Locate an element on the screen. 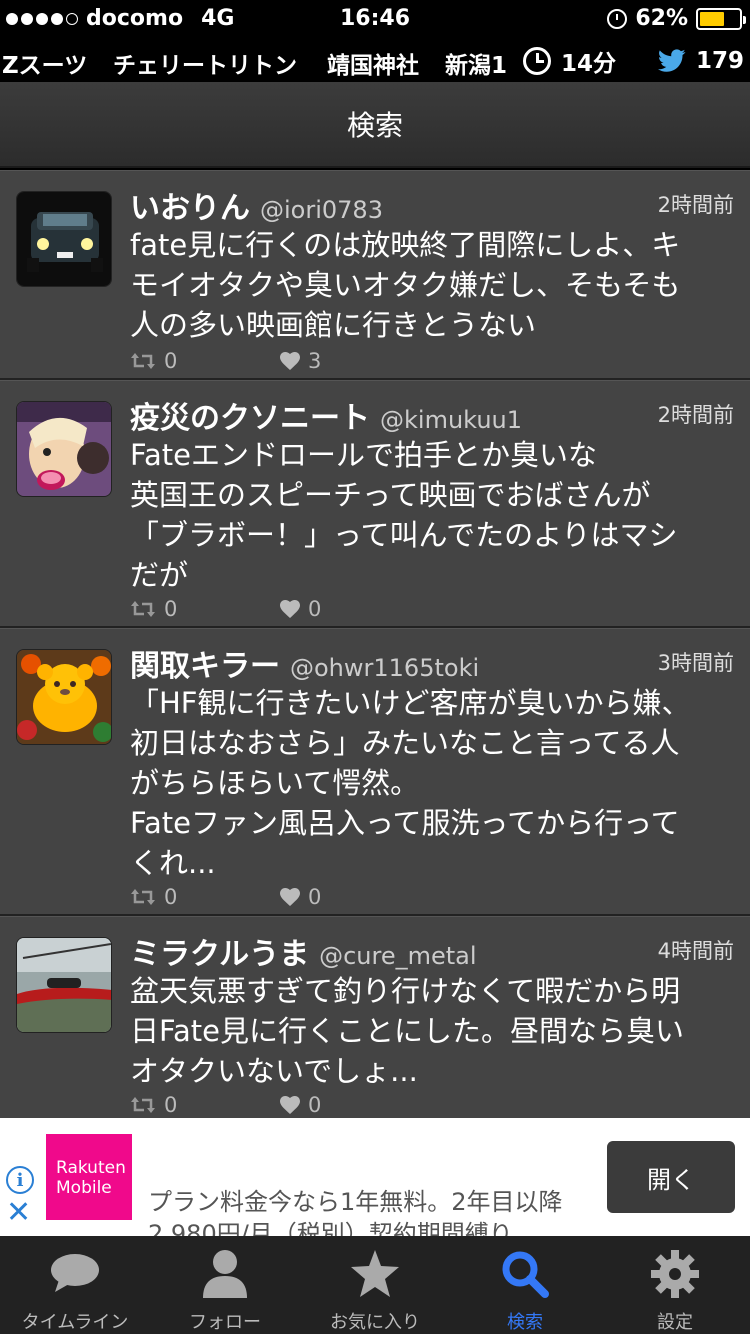 This screenshot has height=1334, width=750. tab-label: 検索 is located at coordinates (525, 1322).